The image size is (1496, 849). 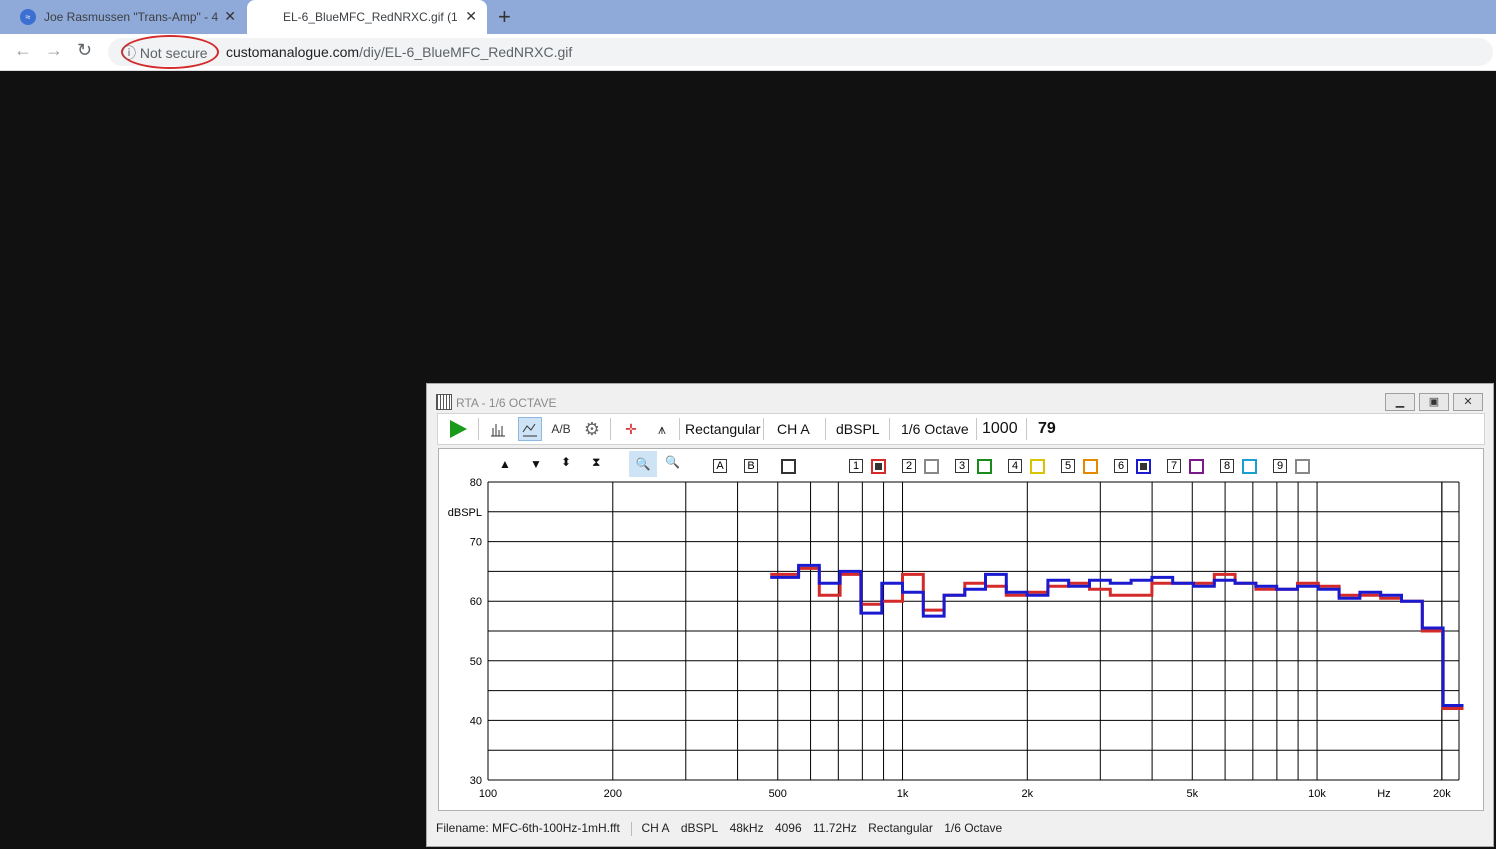 What do you see at coordinates (834, 828) in the screenshot?
I see `status-bin: 11.72Hz` at bounding box center [834, 828].